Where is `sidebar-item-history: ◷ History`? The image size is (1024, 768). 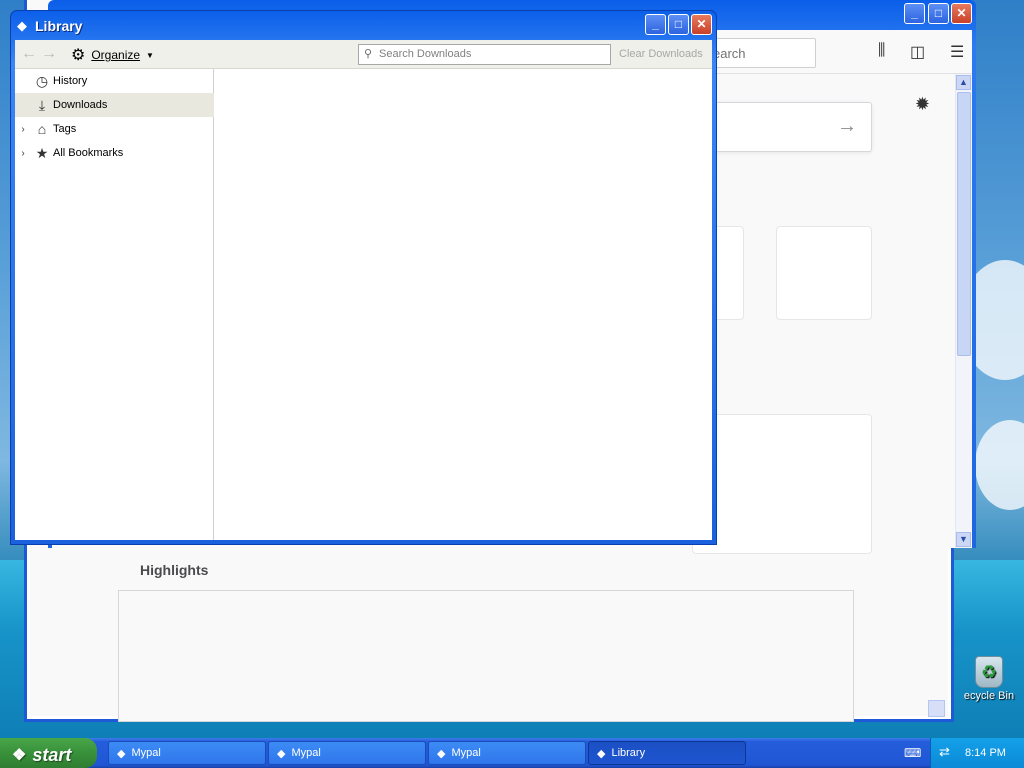
sidebar-item-history: ◷ History is located at coordinates (114, 81).